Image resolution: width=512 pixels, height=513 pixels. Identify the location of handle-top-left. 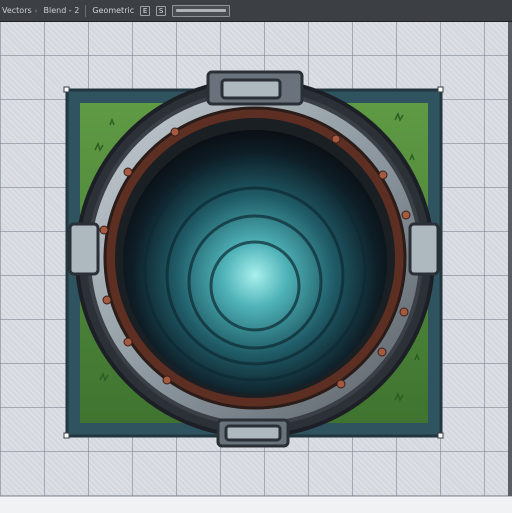
(66, 89).